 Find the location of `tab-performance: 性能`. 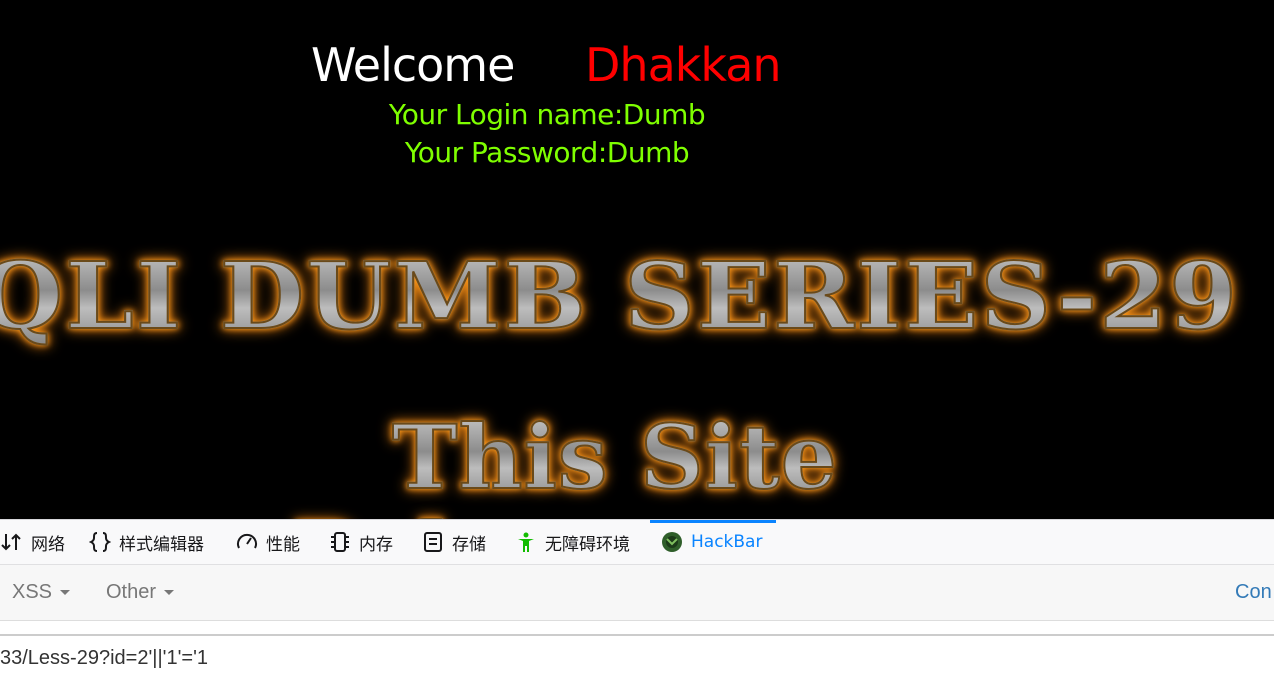

tab-performance: 性能 is located at coordinates (267, 542).